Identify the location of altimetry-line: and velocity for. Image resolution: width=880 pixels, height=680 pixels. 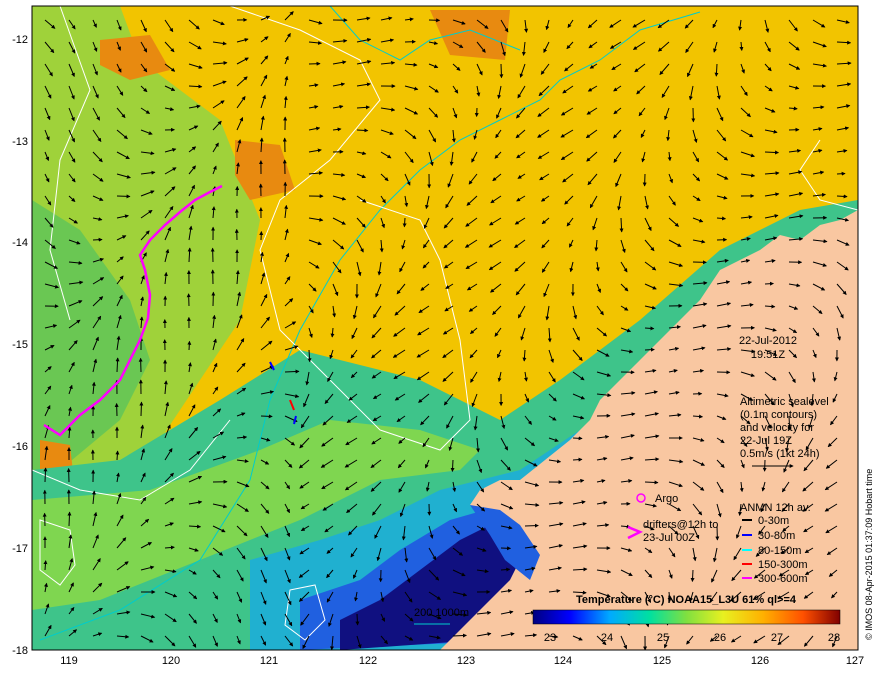
(777, 428).